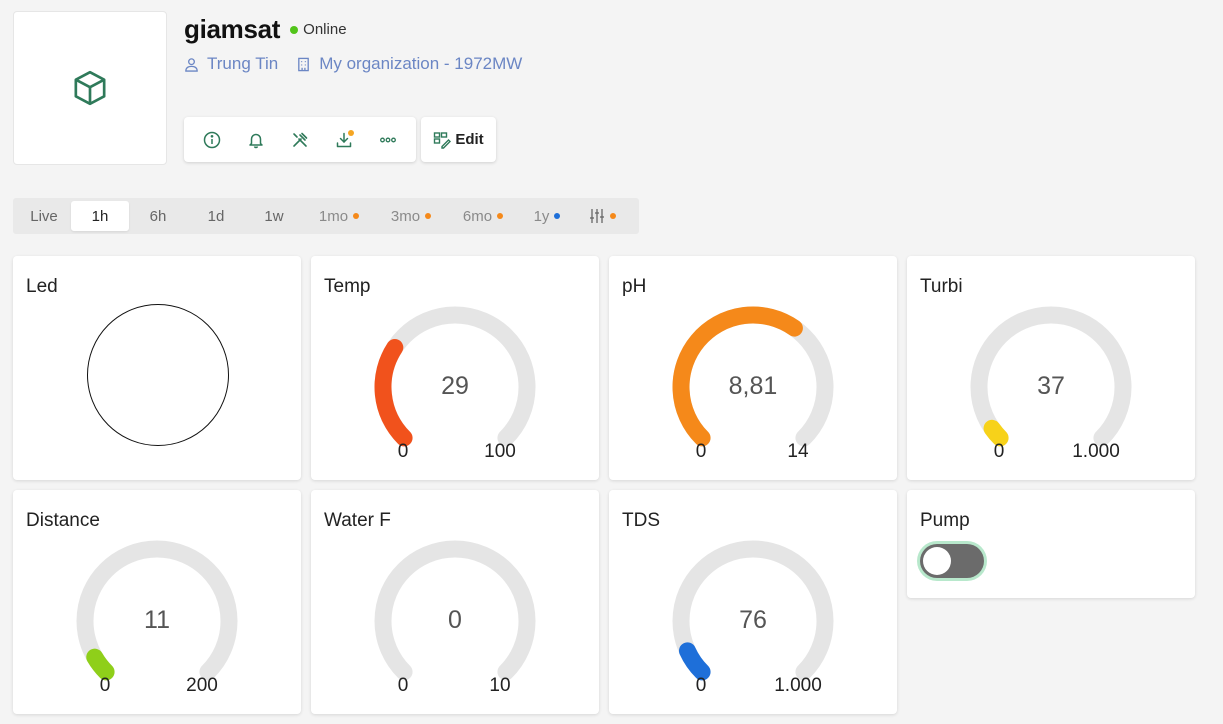 The image size is (1223, 724). I want to click on edit-label: Edit, so click(469, 139).